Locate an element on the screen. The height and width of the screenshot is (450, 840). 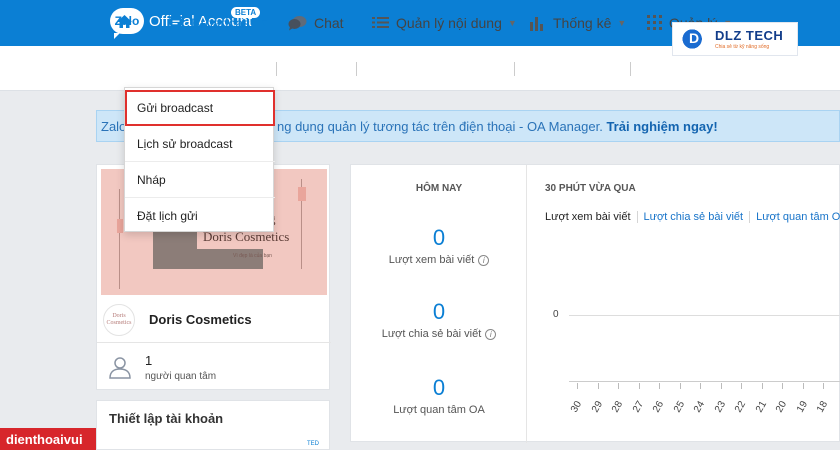
zero-gridline is located at coordinates (704, 315).